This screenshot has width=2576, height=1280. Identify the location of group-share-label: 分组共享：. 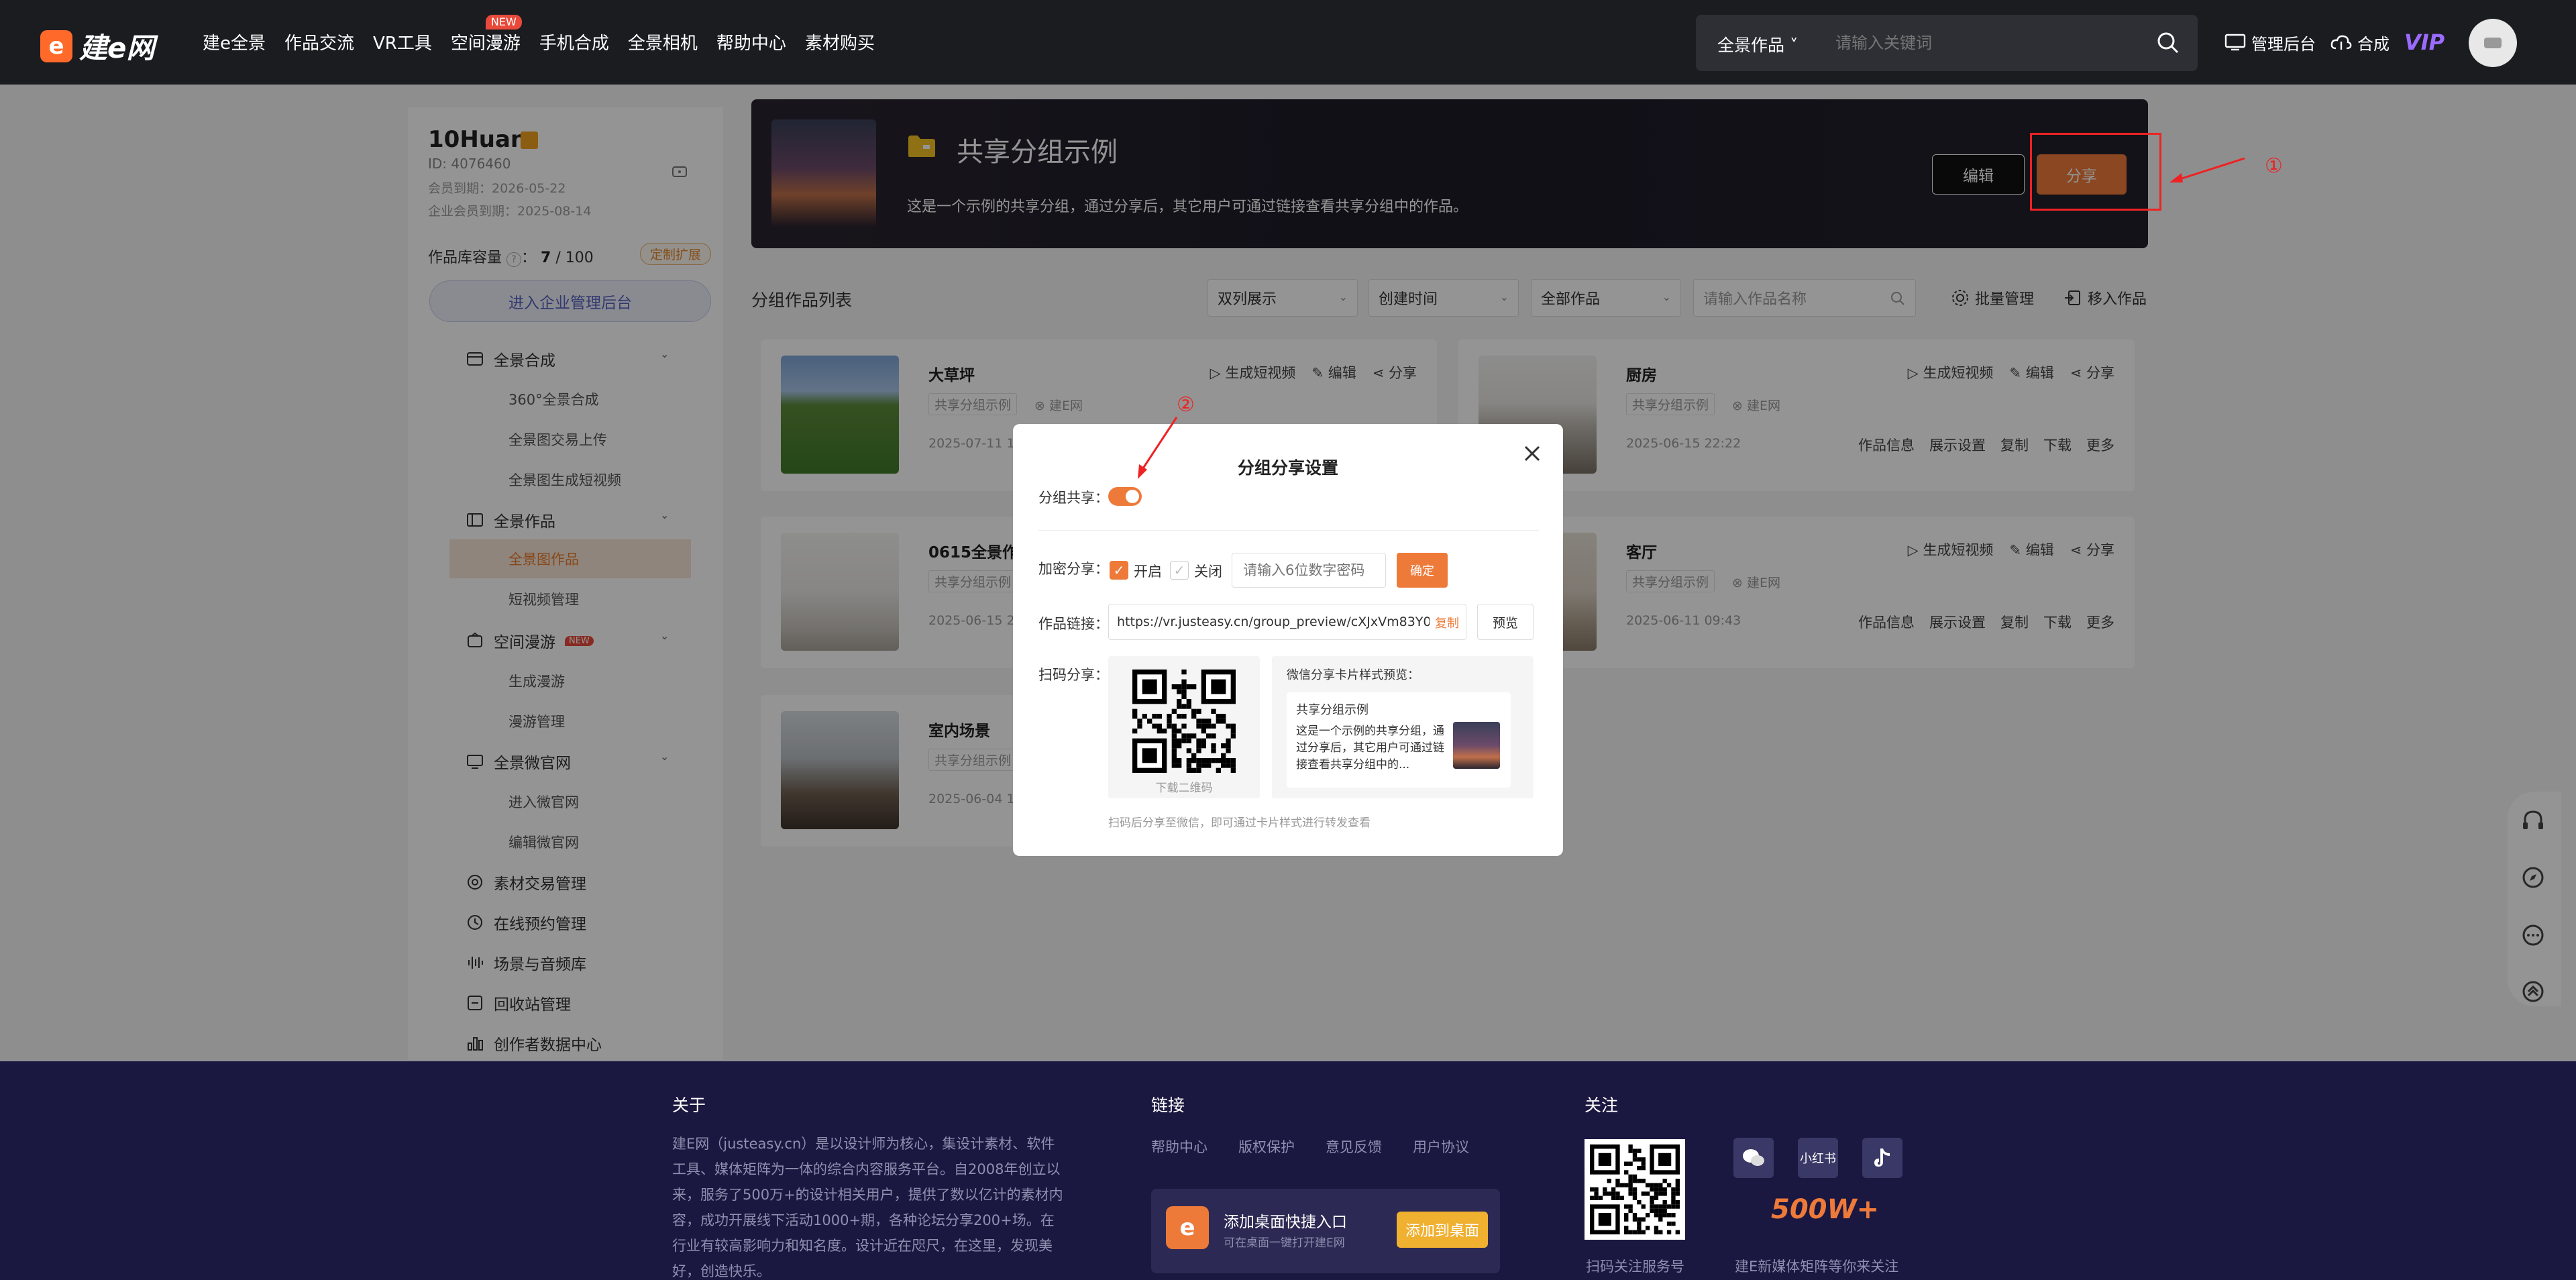
(1073, 498).